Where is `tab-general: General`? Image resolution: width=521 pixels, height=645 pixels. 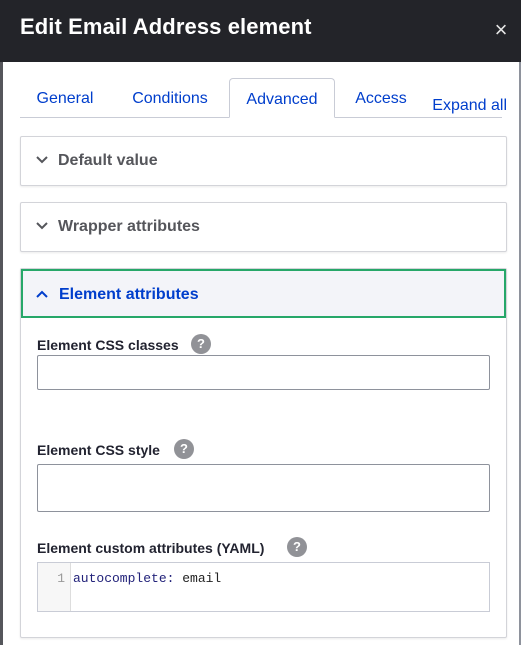 tab-general: General is located at coordinates (65, 98).